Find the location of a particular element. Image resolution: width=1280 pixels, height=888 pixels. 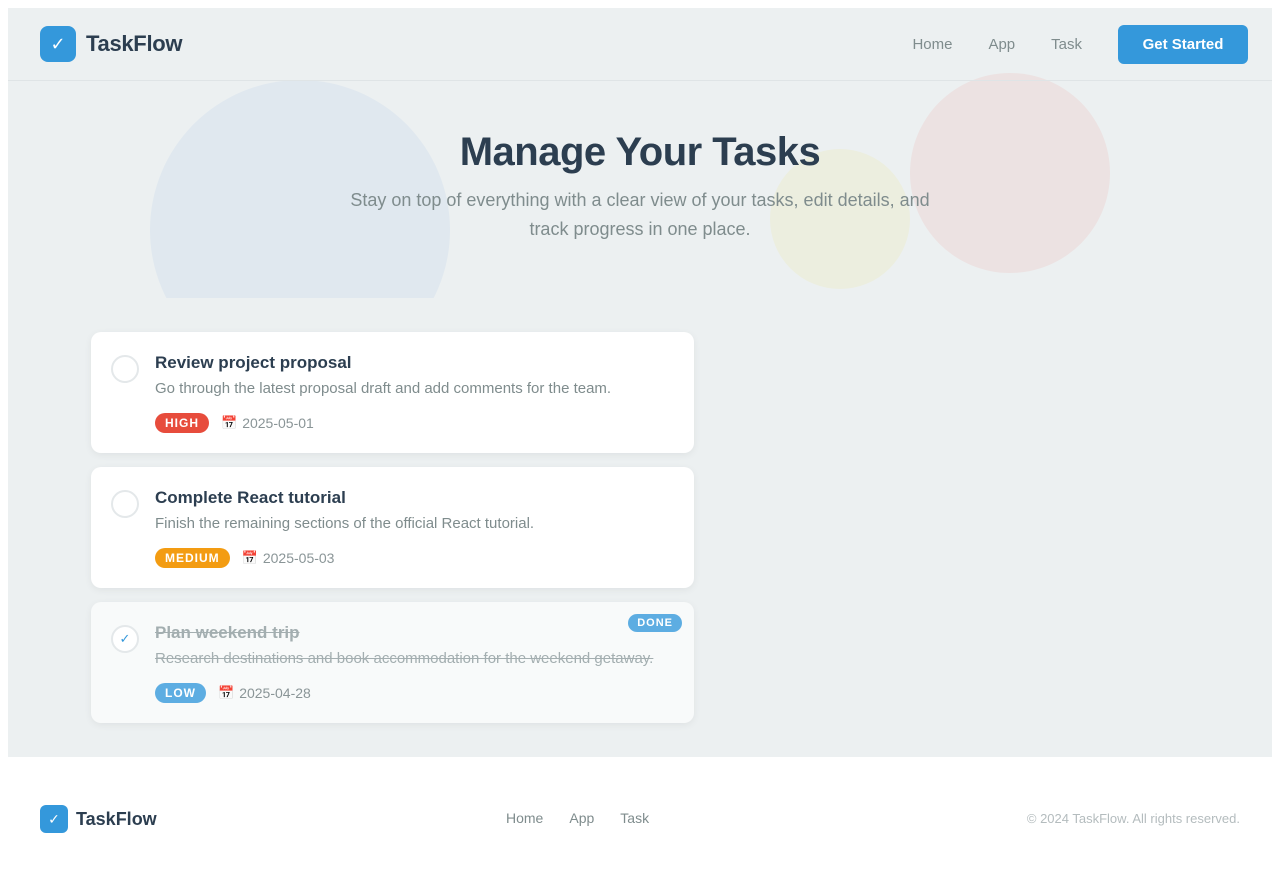

nav-link-app: App is located at coordinates (1001, 44).